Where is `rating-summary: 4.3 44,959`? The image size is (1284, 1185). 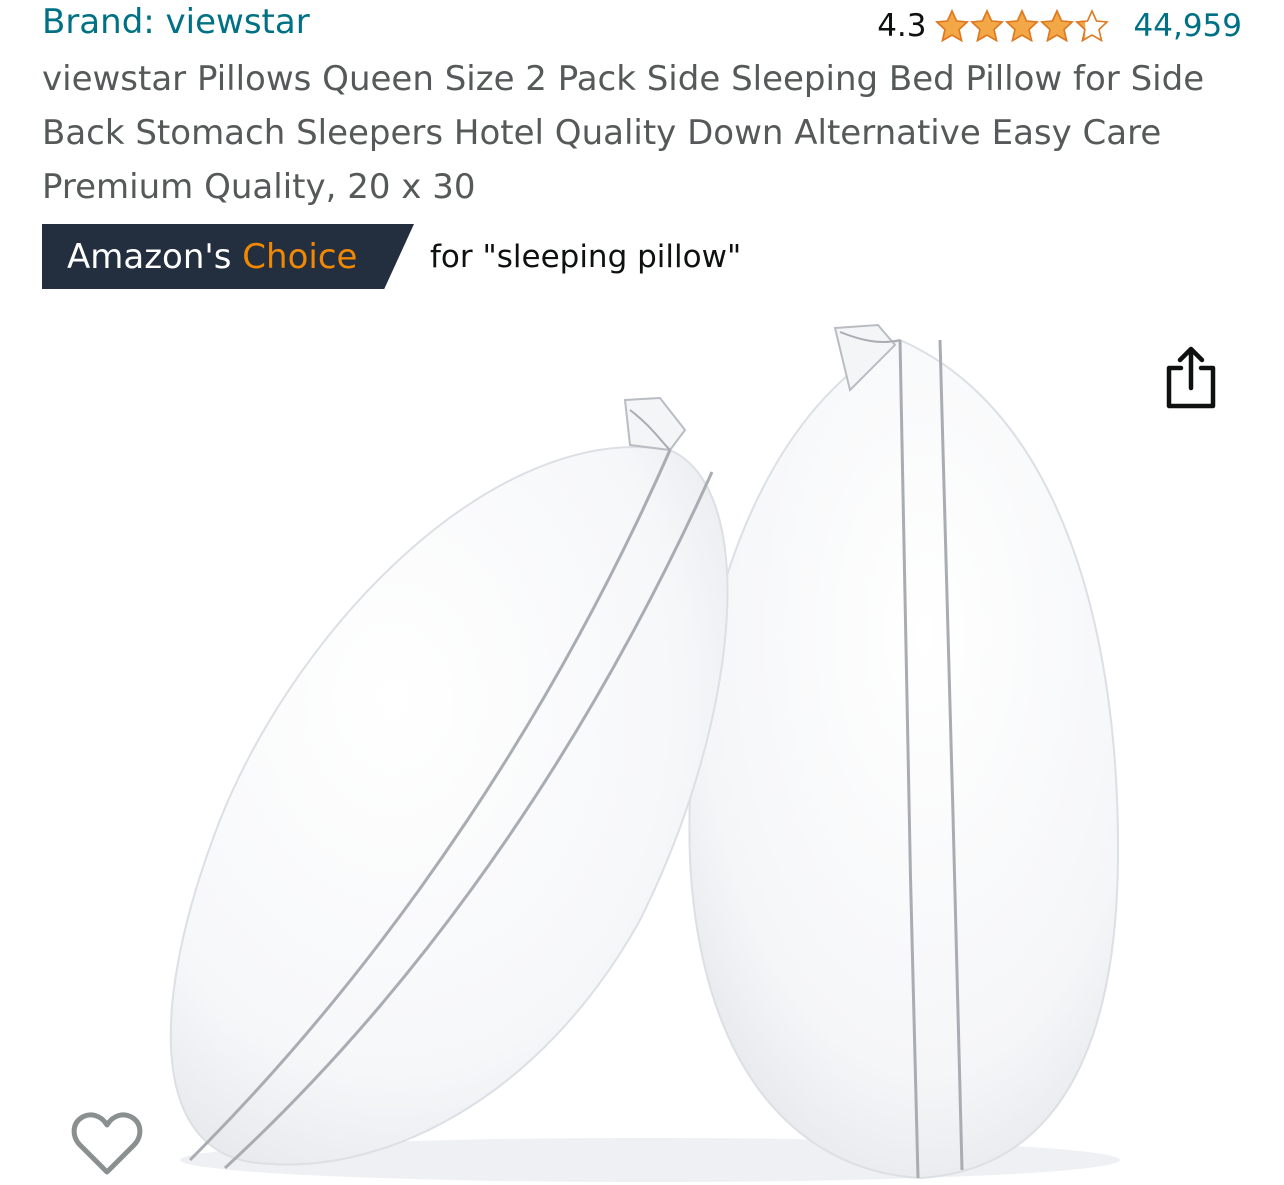
rating-summary: 4.3 44,959 is located at coordinates (1059, 26).